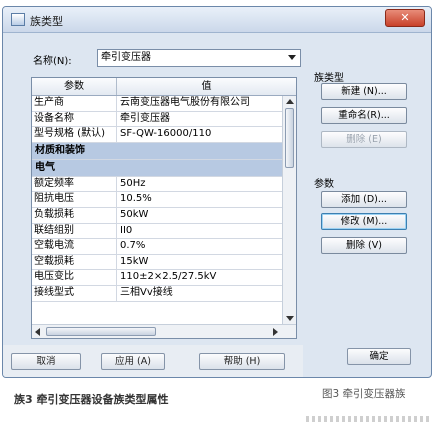  What do you see at coordinates (199, 293) in the screenshot?
I see `param-value: 三相Vv接线` at bounding box center [199, 293].